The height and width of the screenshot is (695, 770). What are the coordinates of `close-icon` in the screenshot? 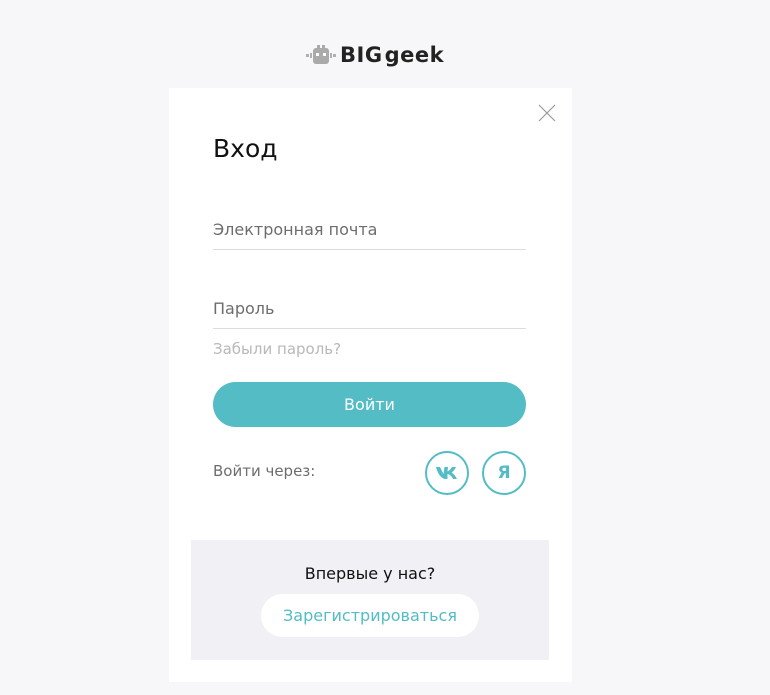 It's located at (547, 113).